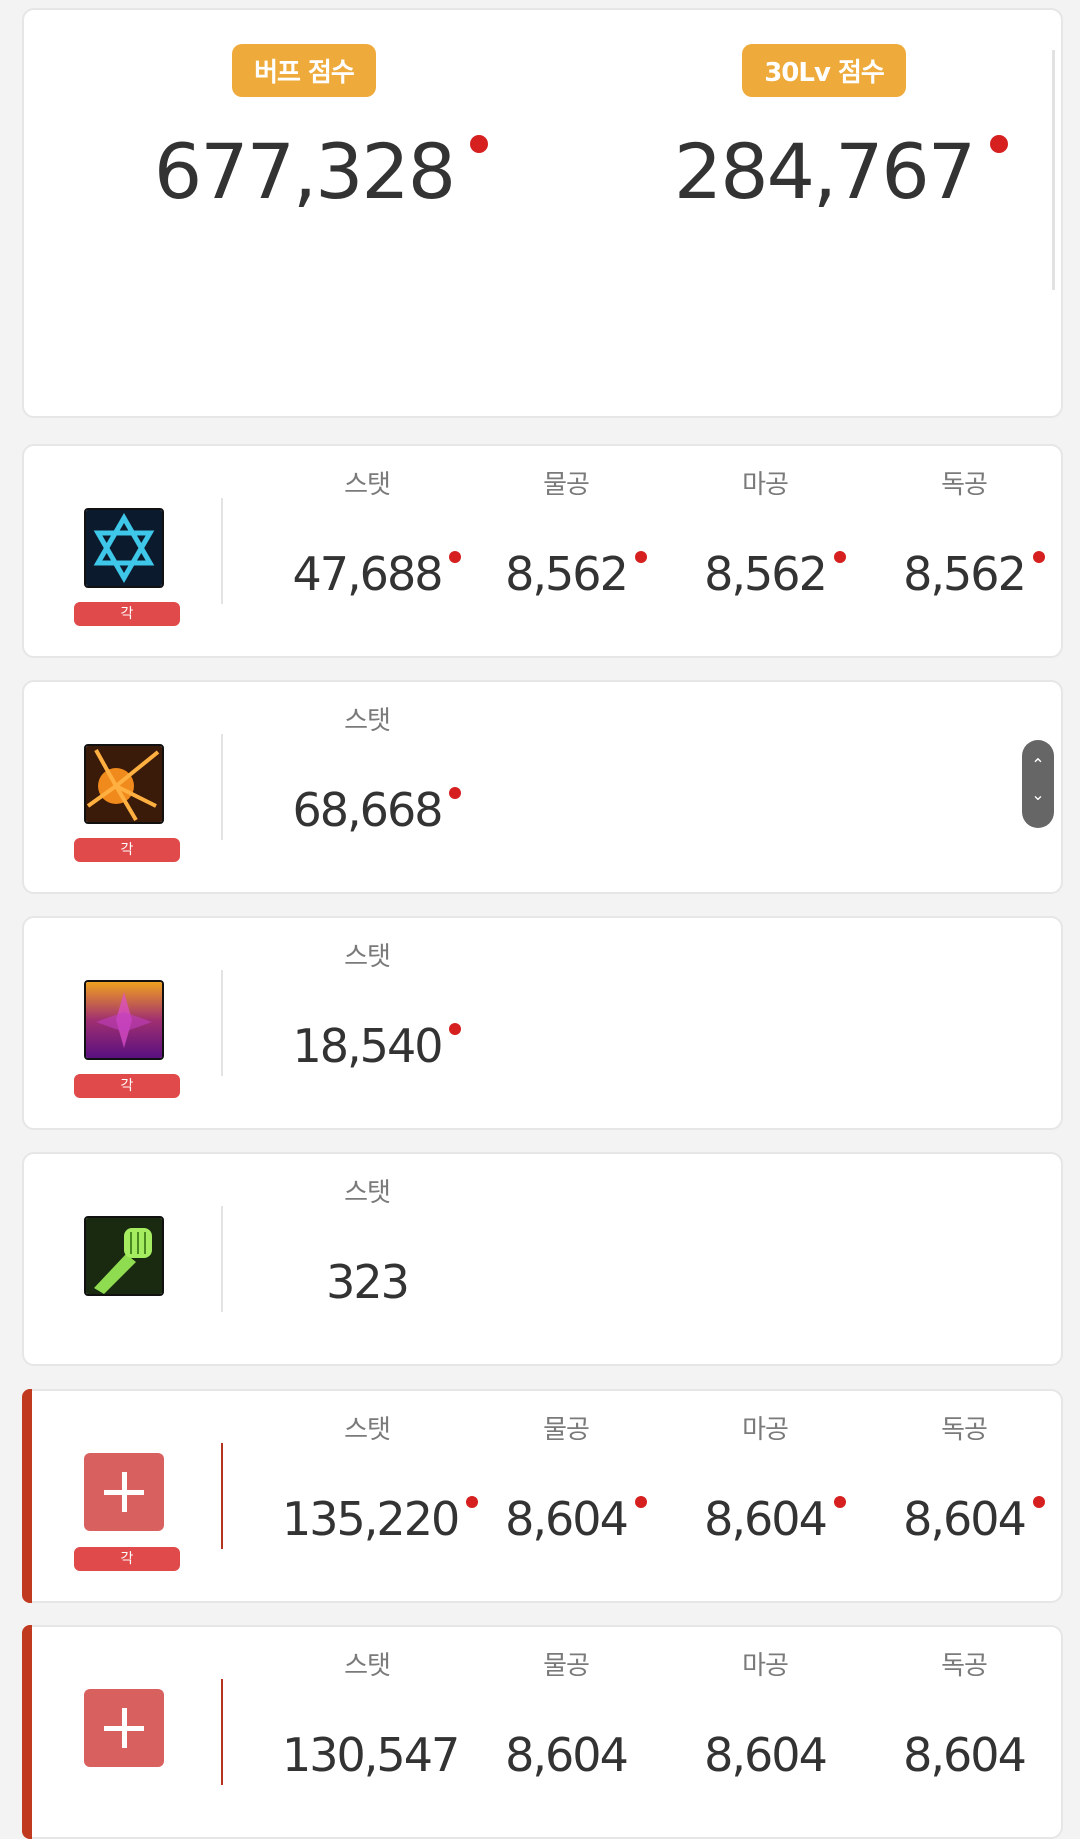 Image resolution: width=1080 pixels, height=1839 pixels. What do you see at coordinates (124, 548) in the screenshot?
I see `hexagram-icon` at bounding box center [124, 548].